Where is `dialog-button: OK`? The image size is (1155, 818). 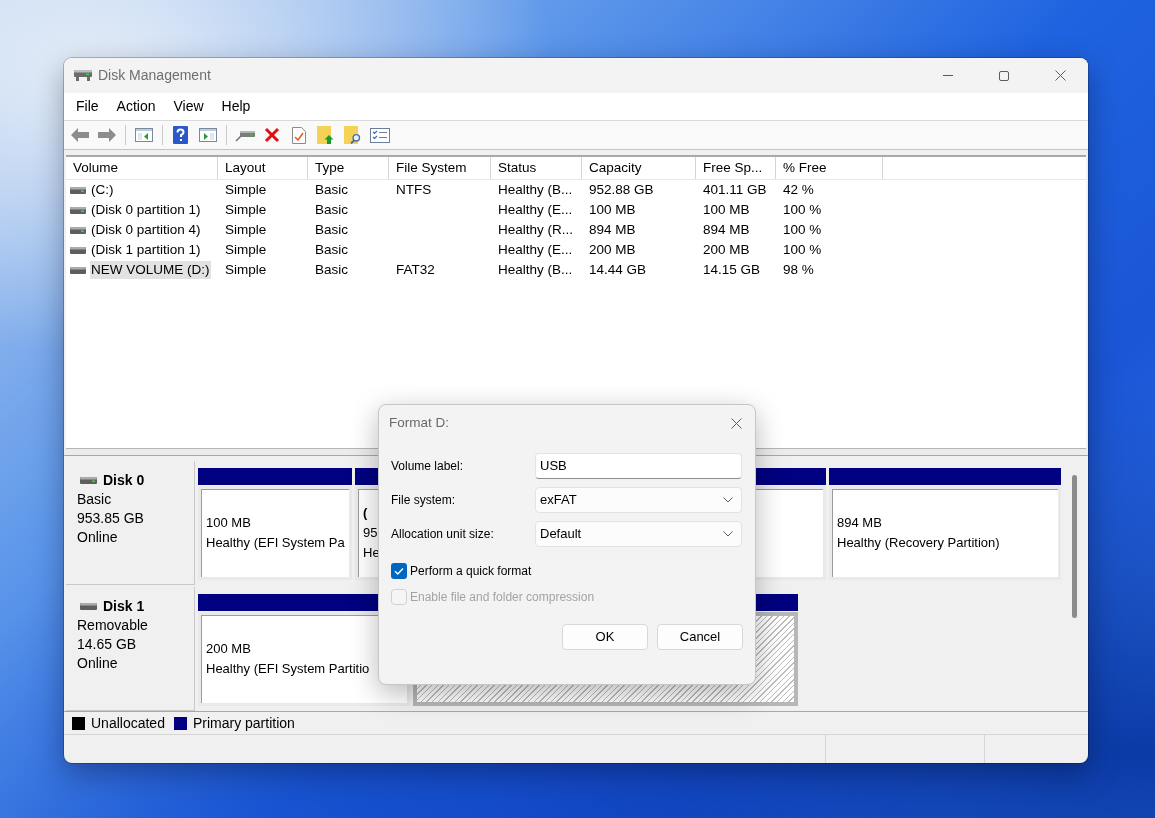 dialog-button: OK is located at coordinates (605, 637).